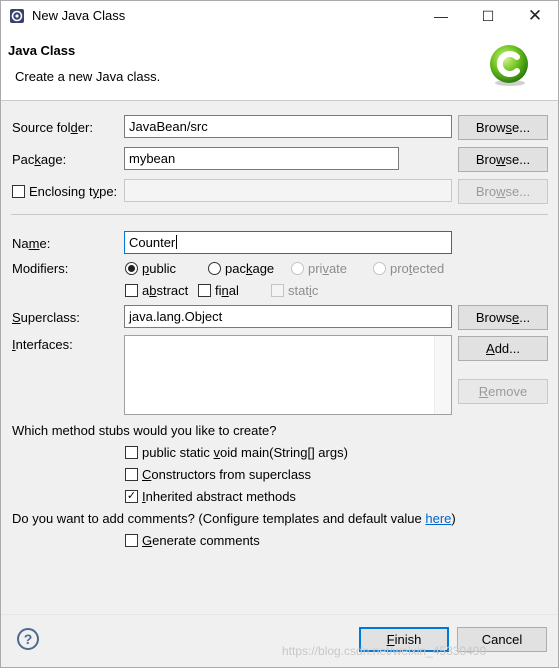 This screenshot has height=668, width=559. Describe the element at coordinates (218, 474) in the screenshot. I see `stub-constructors-checkbox: Constructors from superclass` at that location.